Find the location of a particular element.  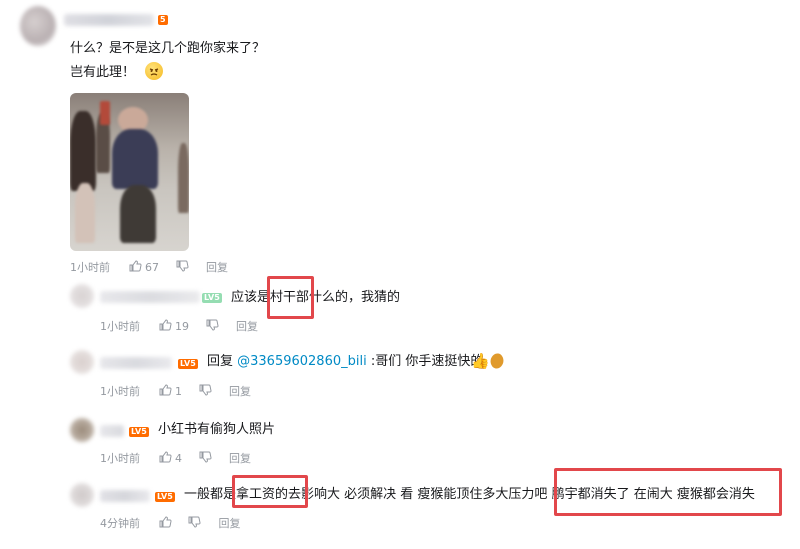

reply-meta: 1小时前 19 回复 is located at coordinates (179, 327).